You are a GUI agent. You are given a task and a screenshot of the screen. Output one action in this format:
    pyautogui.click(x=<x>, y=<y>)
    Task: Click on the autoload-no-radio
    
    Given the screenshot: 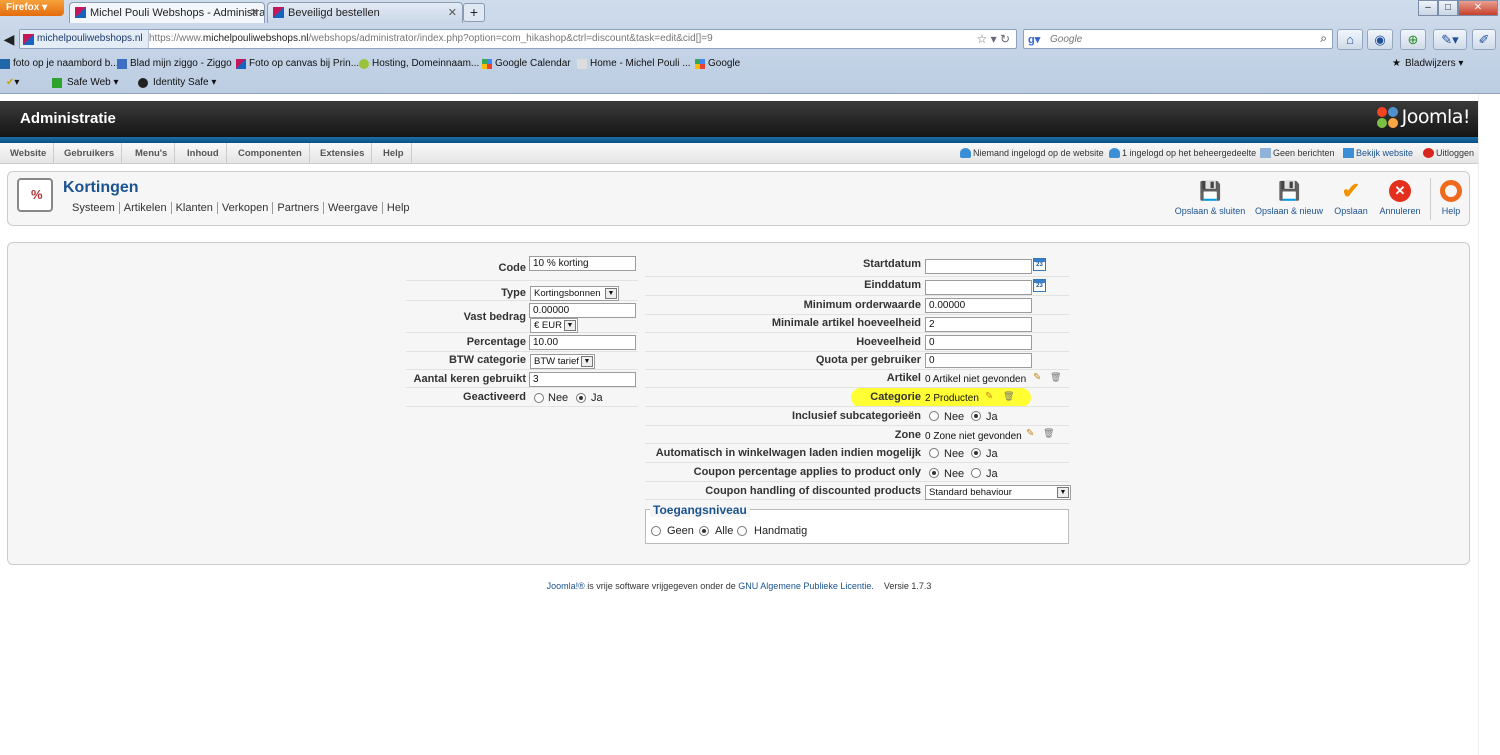 What is the action you would take?
    pyautogui.click(x=934, y=453)
    